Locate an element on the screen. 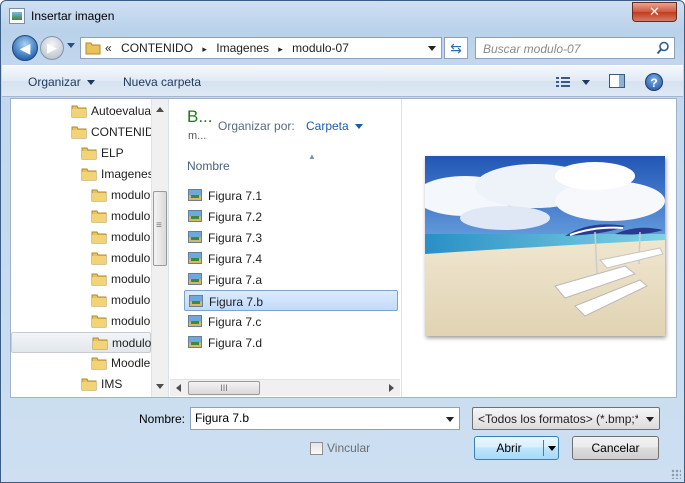 Image resolution: width=685 pixels, height=483 pixels. tree-item-label: Imagenes is located at coordinates (127, 174).